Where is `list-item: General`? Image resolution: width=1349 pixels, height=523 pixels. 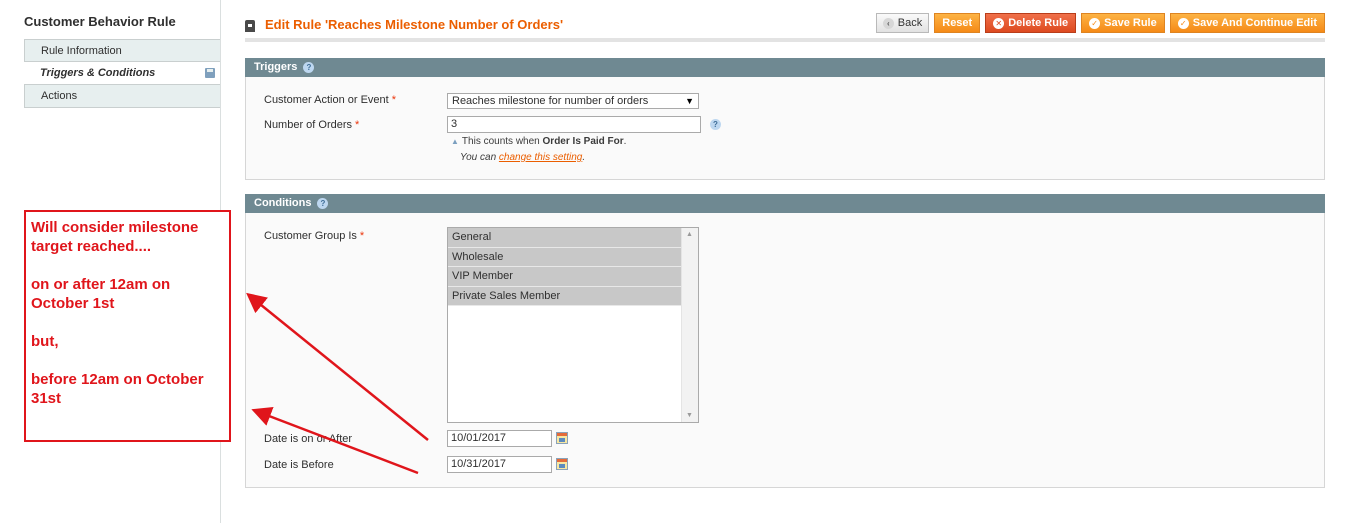 list-item: General is located at coordinates (565, 238).